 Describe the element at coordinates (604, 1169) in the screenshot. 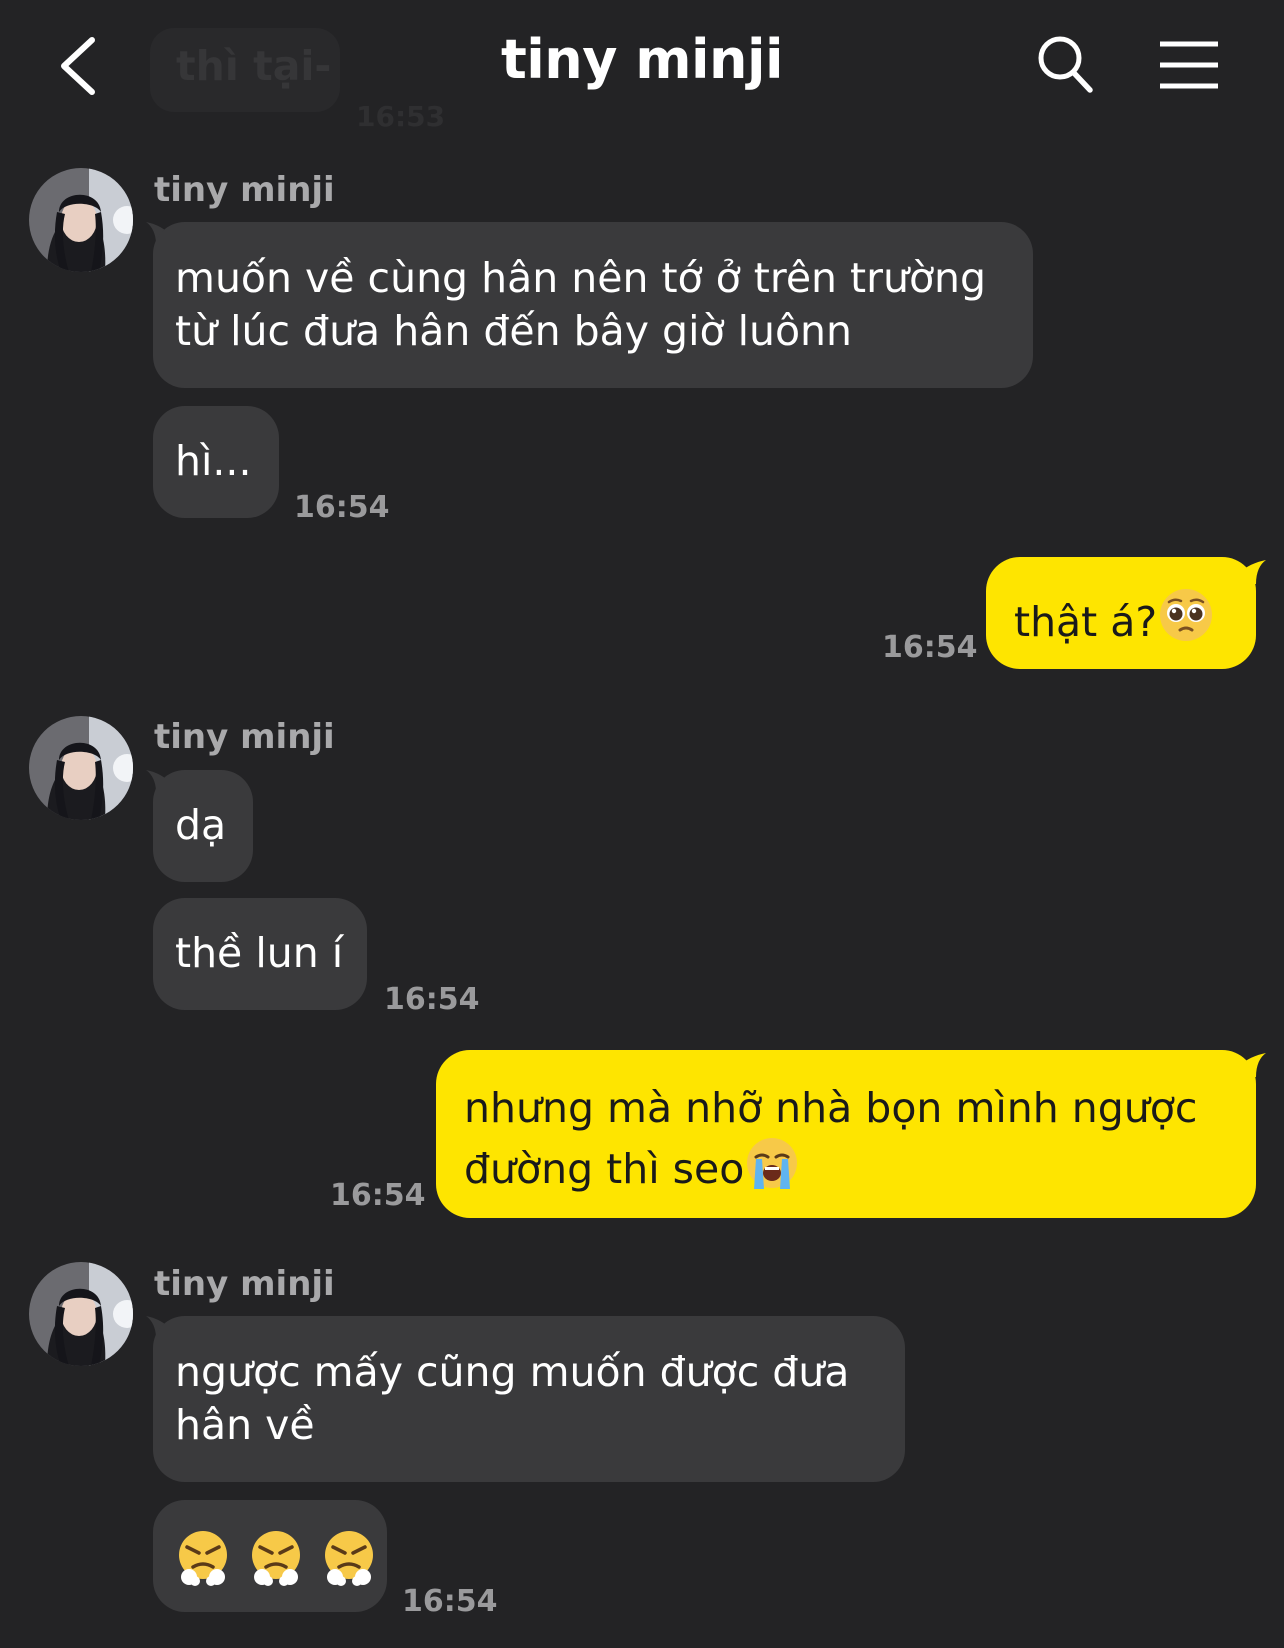

I see `message-text: đường thì seo` at that location.